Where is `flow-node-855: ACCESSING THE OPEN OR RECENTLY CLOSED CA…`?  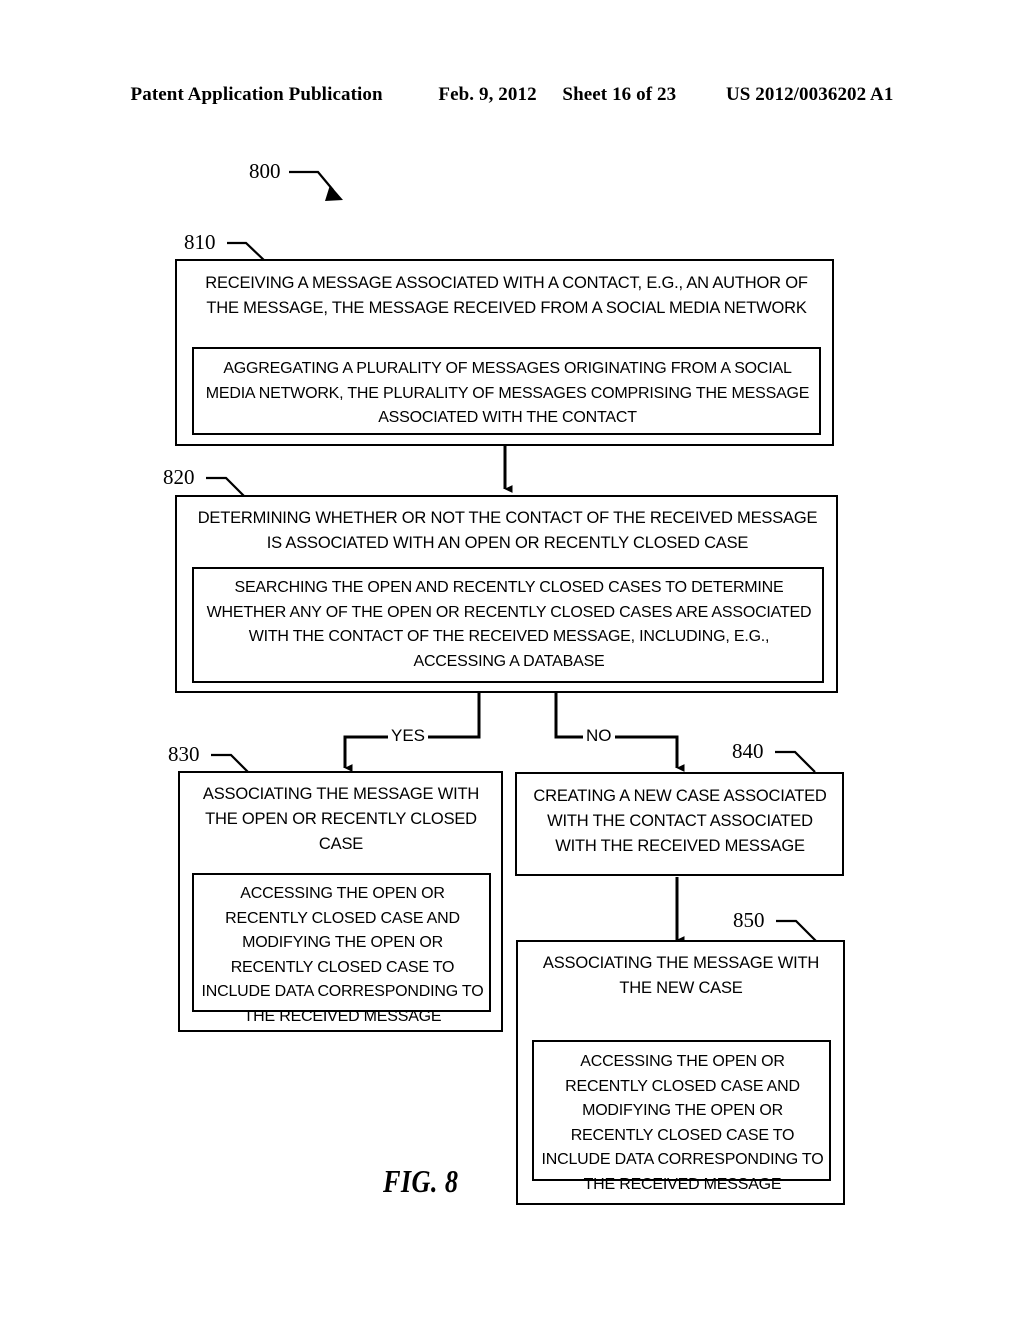 flow-node-855: ACCESSING THE OPEN OR RECENTLY CLOSED CA… is located at coordinates (681, 1116).